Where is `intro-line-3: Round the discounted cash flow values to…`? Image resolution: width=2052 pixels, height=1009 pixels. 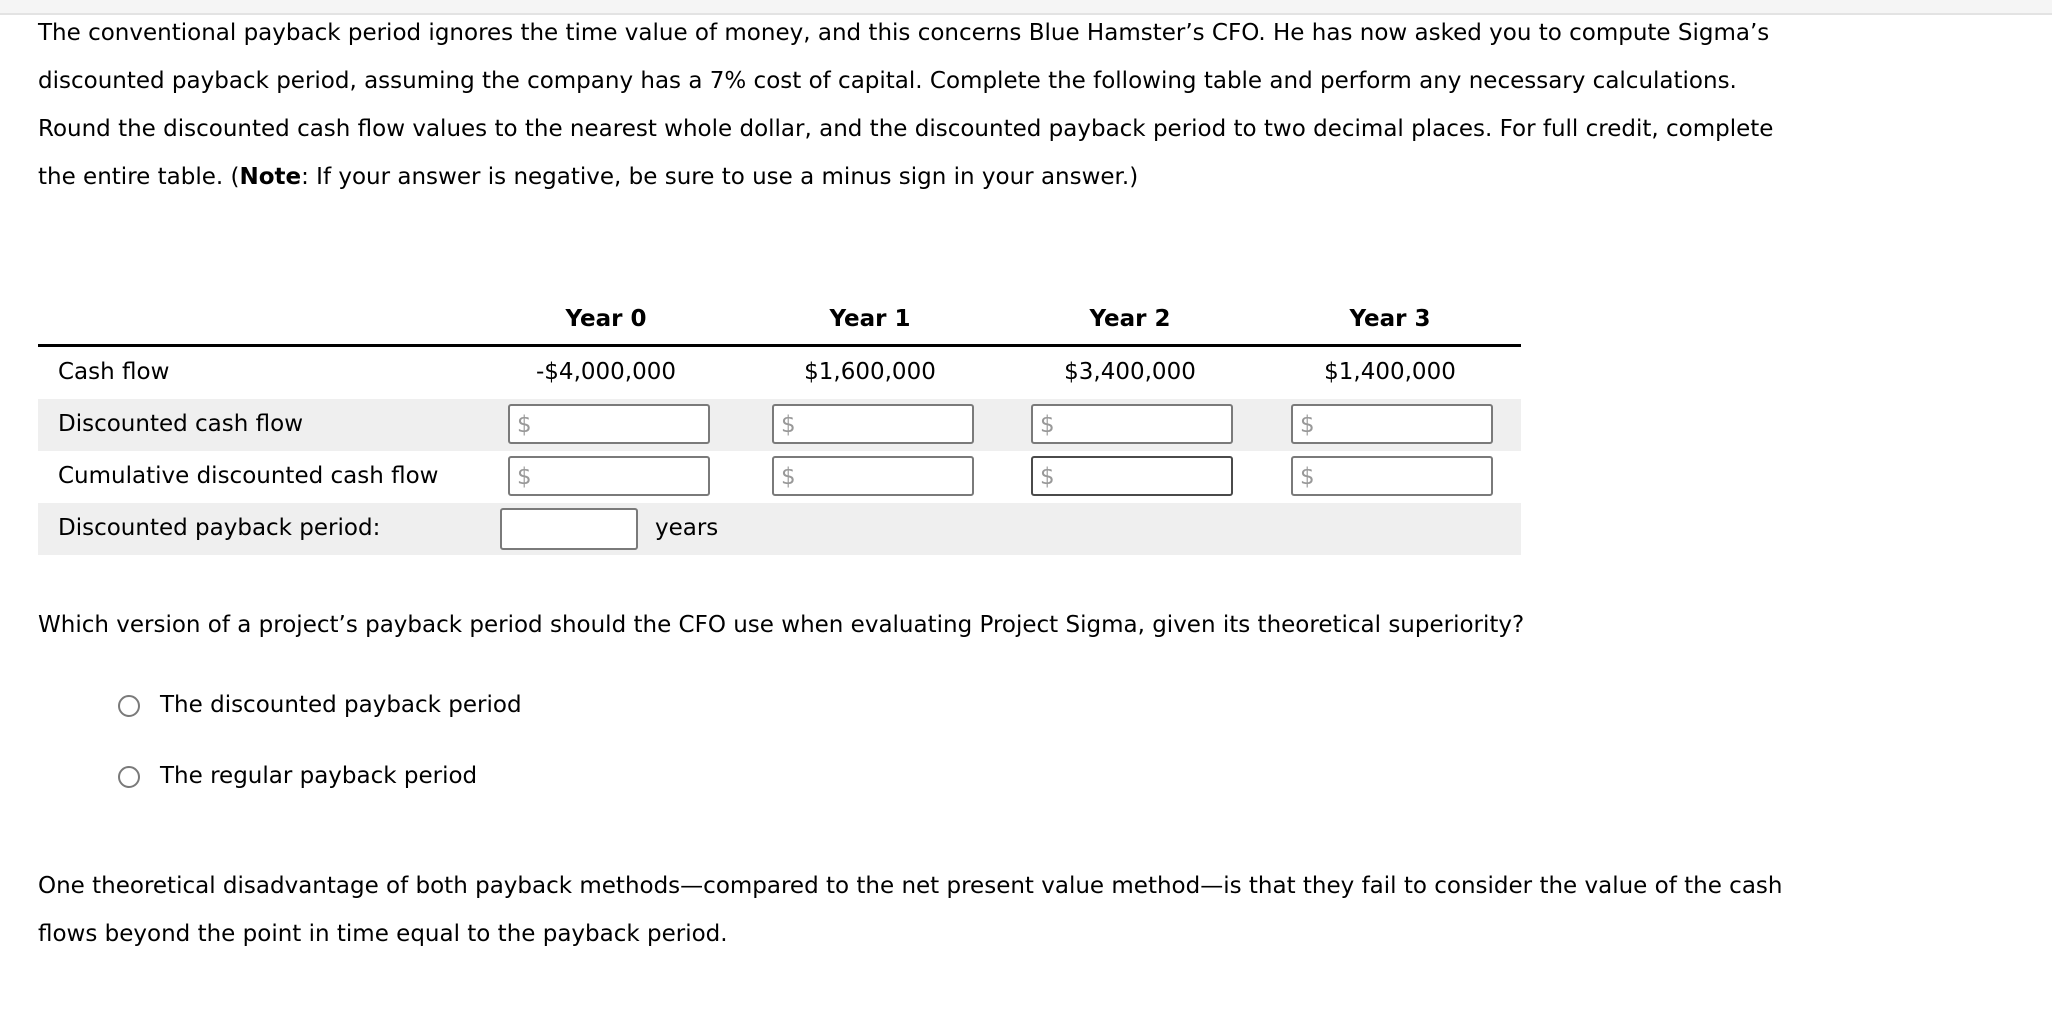 intro-line-3: Round the discounted cash flow values to… is located at coordinates (906, 129).